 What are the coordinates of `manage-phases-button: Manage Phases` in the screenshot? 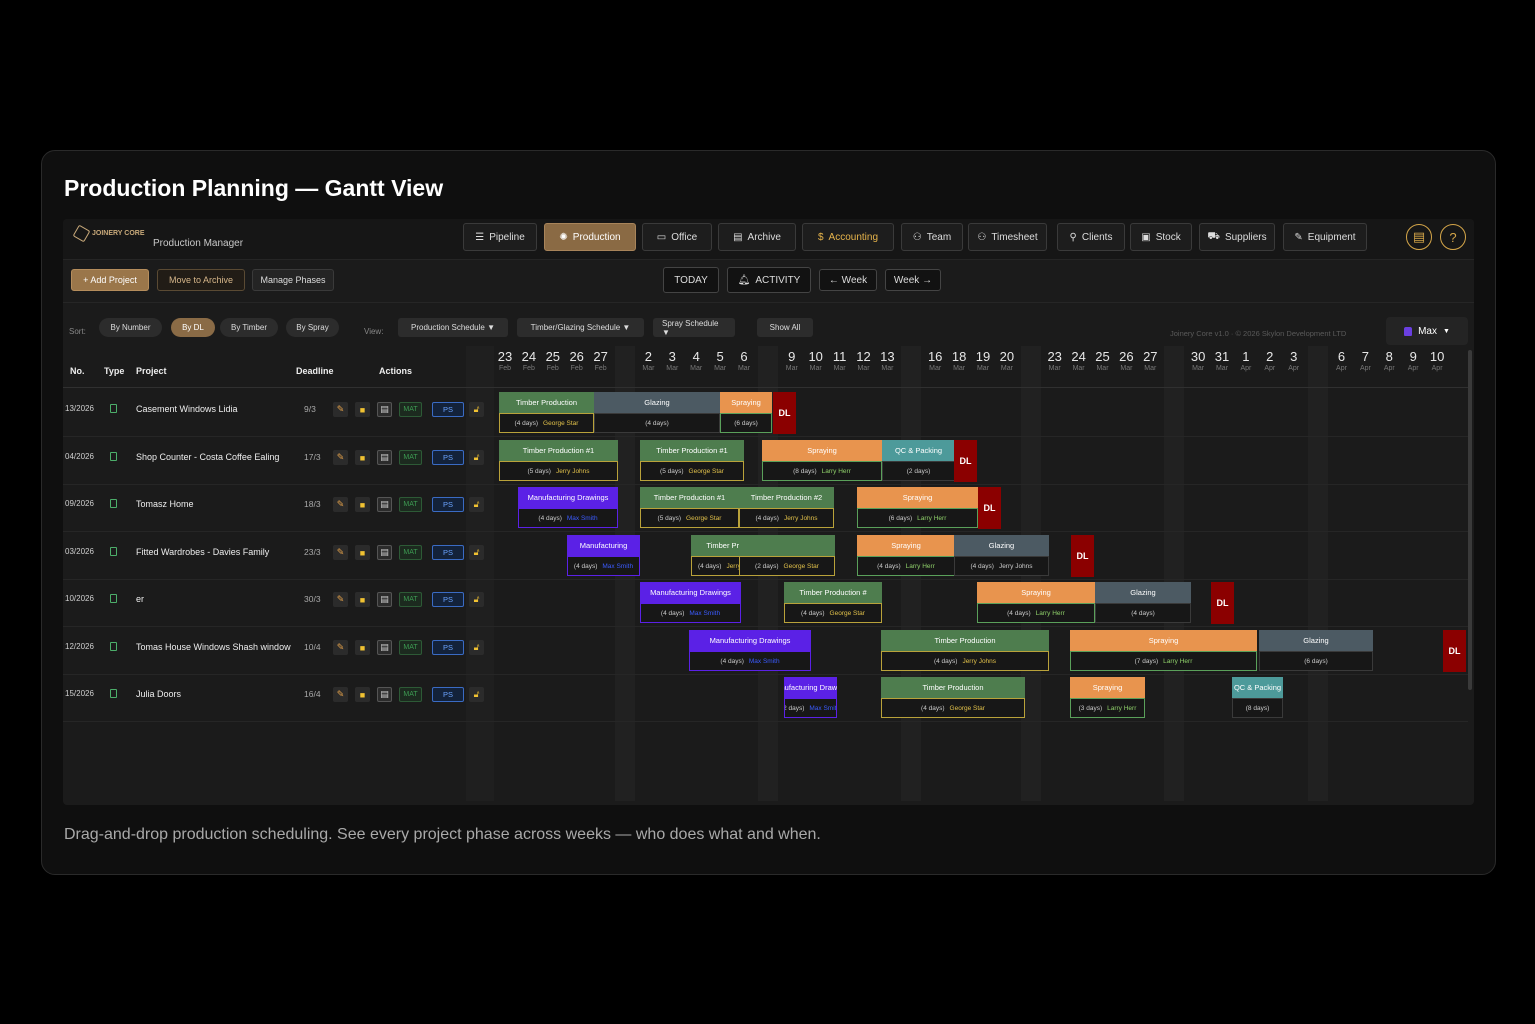 It's located at (293, 280).